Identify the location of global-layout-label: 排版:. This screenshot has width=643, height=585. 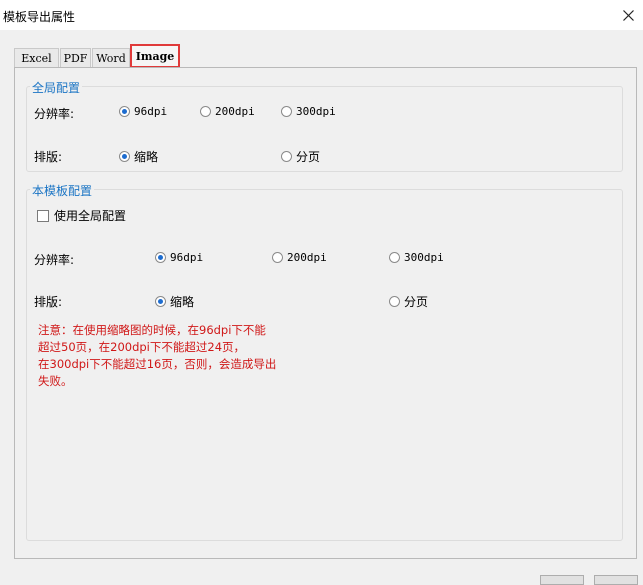
(48, 157).